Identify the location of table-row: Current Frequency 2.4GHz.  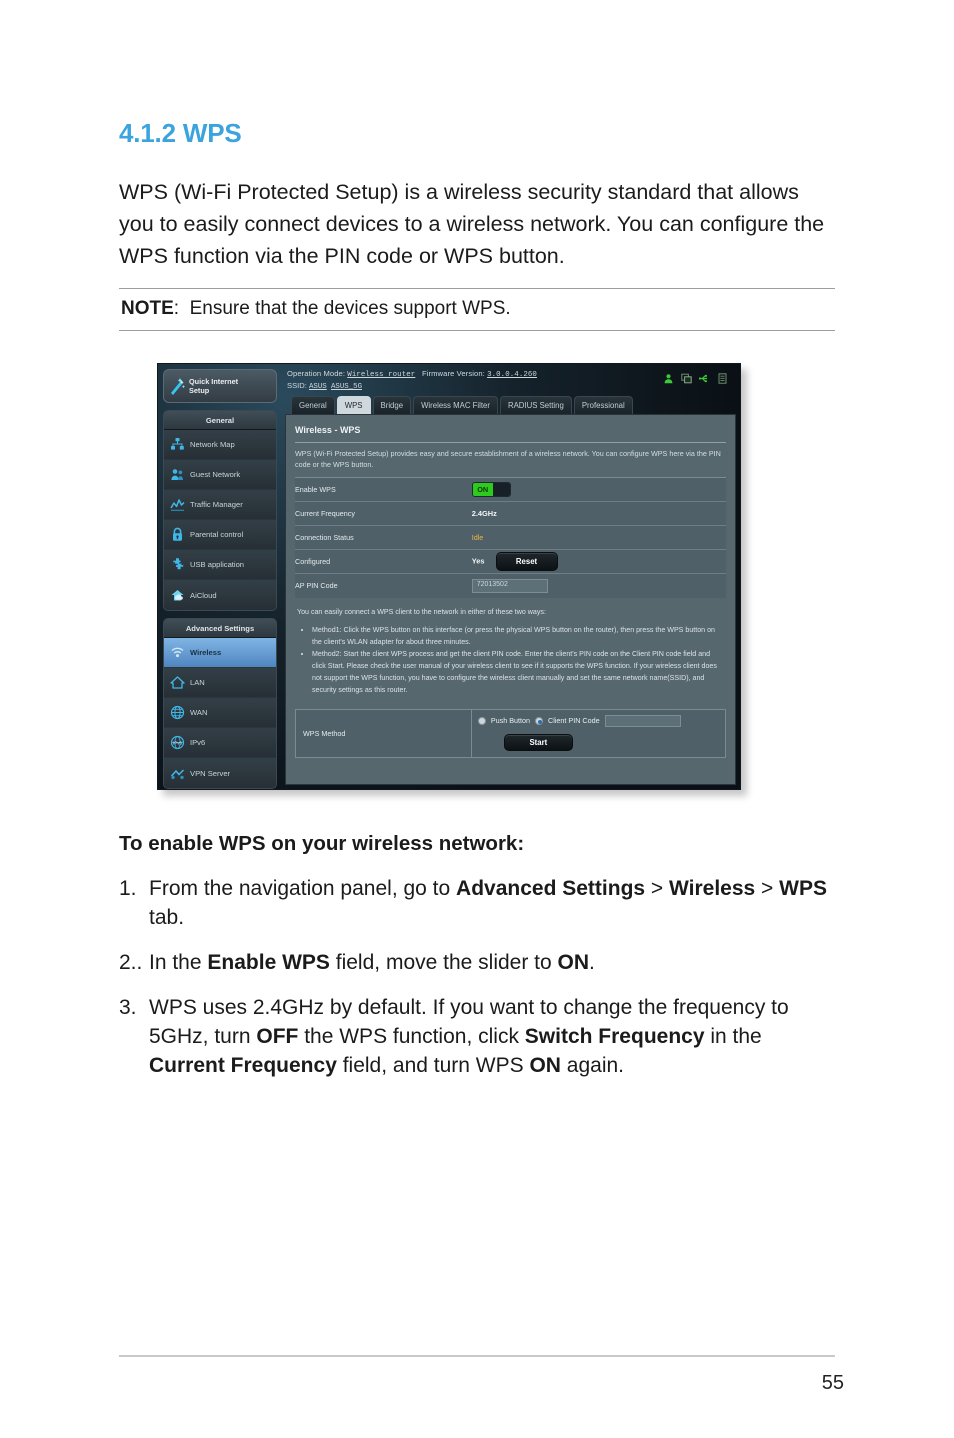
(510, 513).